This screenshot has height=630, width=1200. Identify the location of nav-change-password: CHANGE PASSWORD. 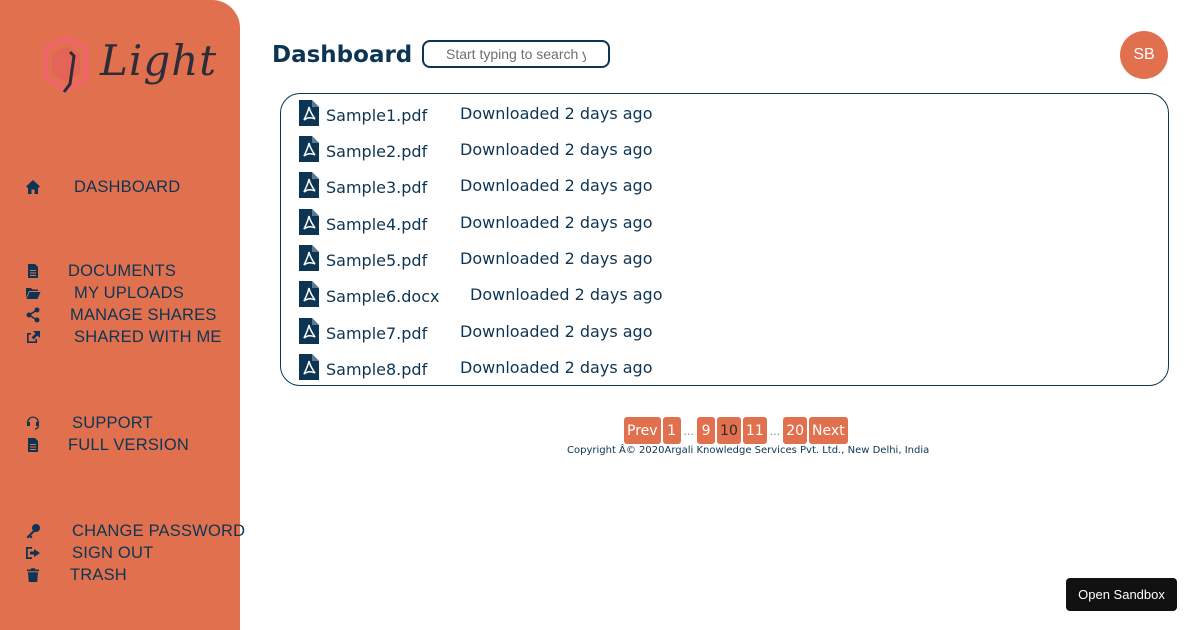
(134, 531).